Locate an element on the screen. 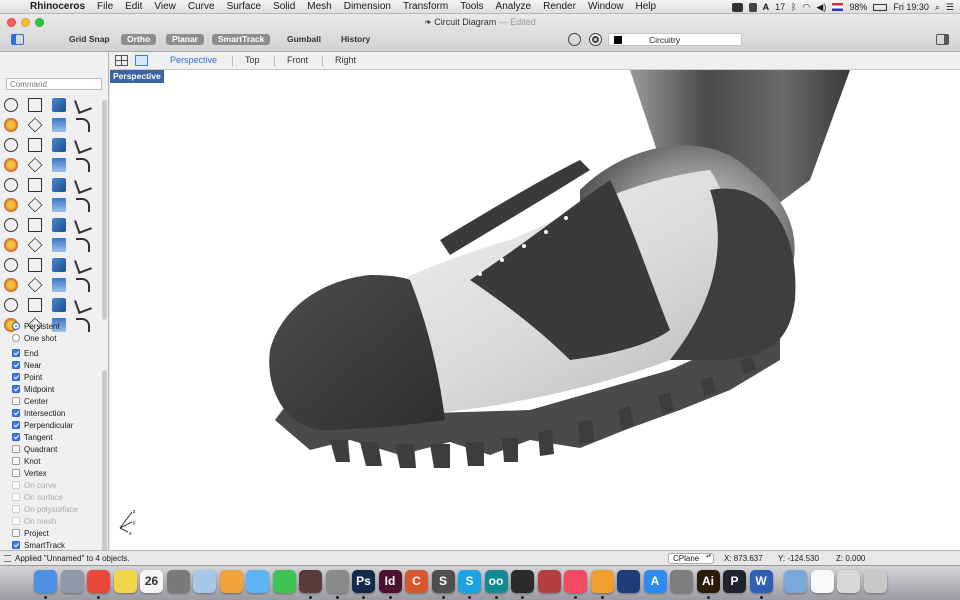 Image resolution: width=960 pixels, height=600 pixels. single-viewport-layout-icon is located at coordinates (141, 60).